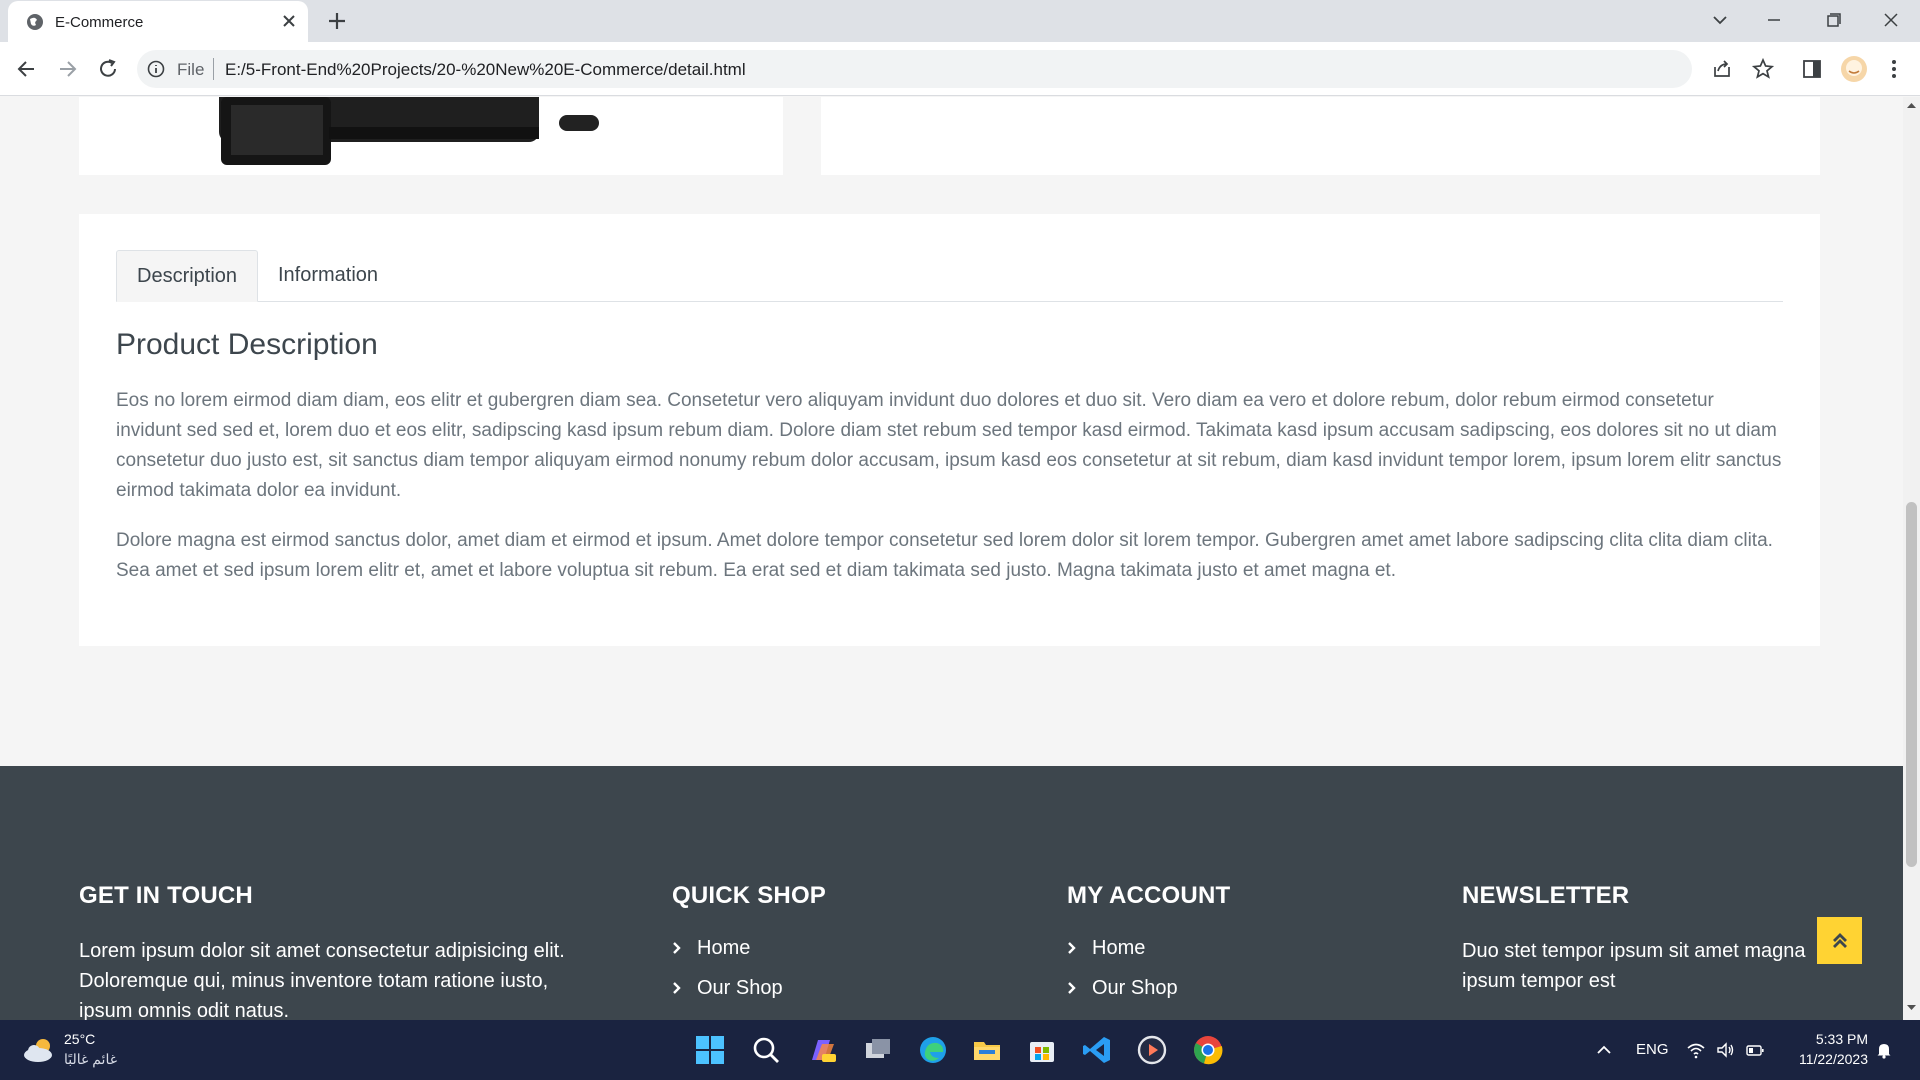 This screenshot has height=1080, width=1920. Describe the element at coordinates (1097, 1050) in the screenshot. I see `vscode-icon` at that location.